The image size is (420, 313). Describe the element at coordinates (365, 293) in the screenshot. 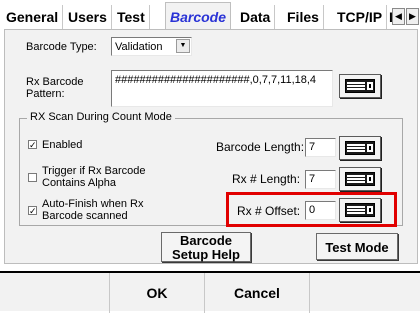

I see `bottom-spacer-right` at that location.